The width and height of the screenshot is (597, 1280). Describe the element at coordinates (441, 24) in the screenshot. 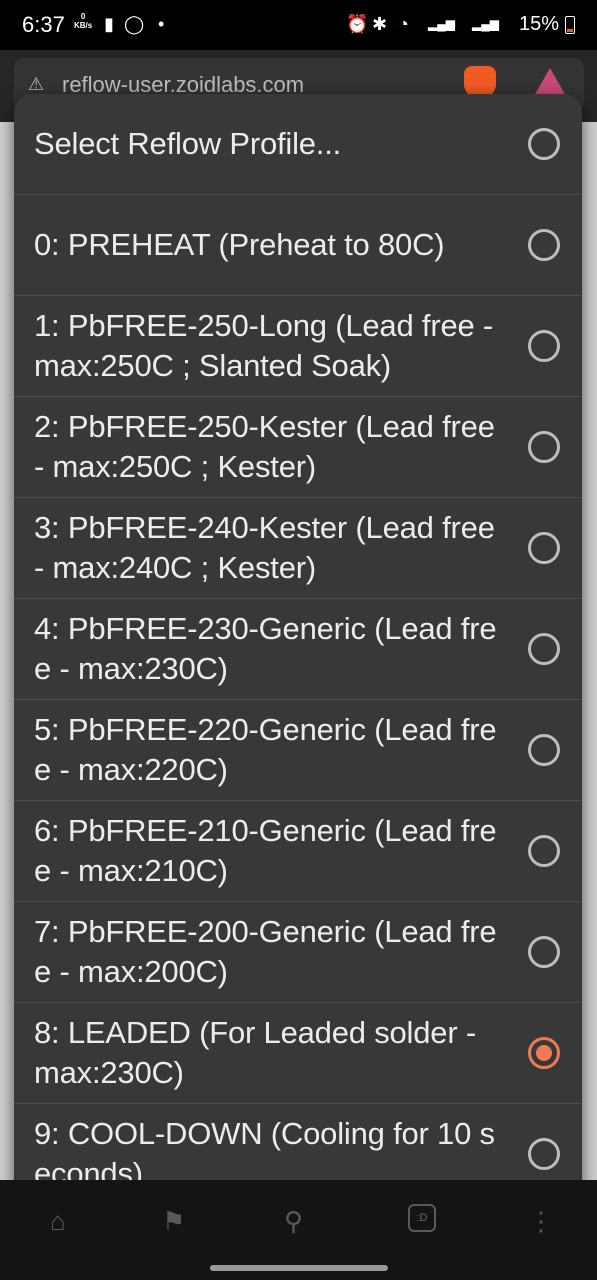

I see `signal-icon: ▂▄▆` at that location.